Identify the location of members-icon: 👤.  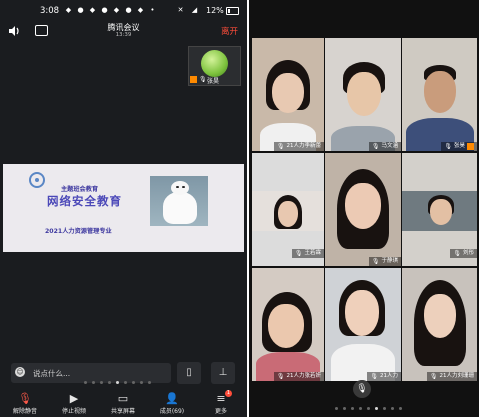
(172, 398).